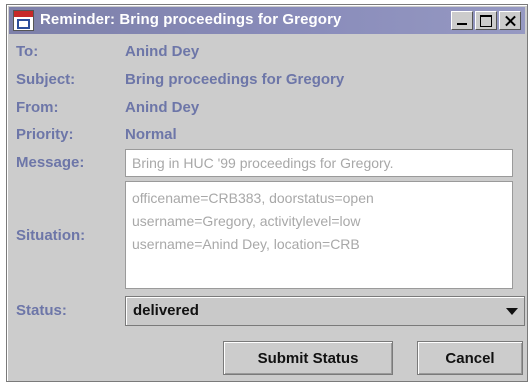 The width and height of the screenshot is (531, 385). What do you see at coordinates (246, 244) in the screenshot?
I see `situation-line: username=Anind Dey, location=CRB` at bounding box center [246, 244].